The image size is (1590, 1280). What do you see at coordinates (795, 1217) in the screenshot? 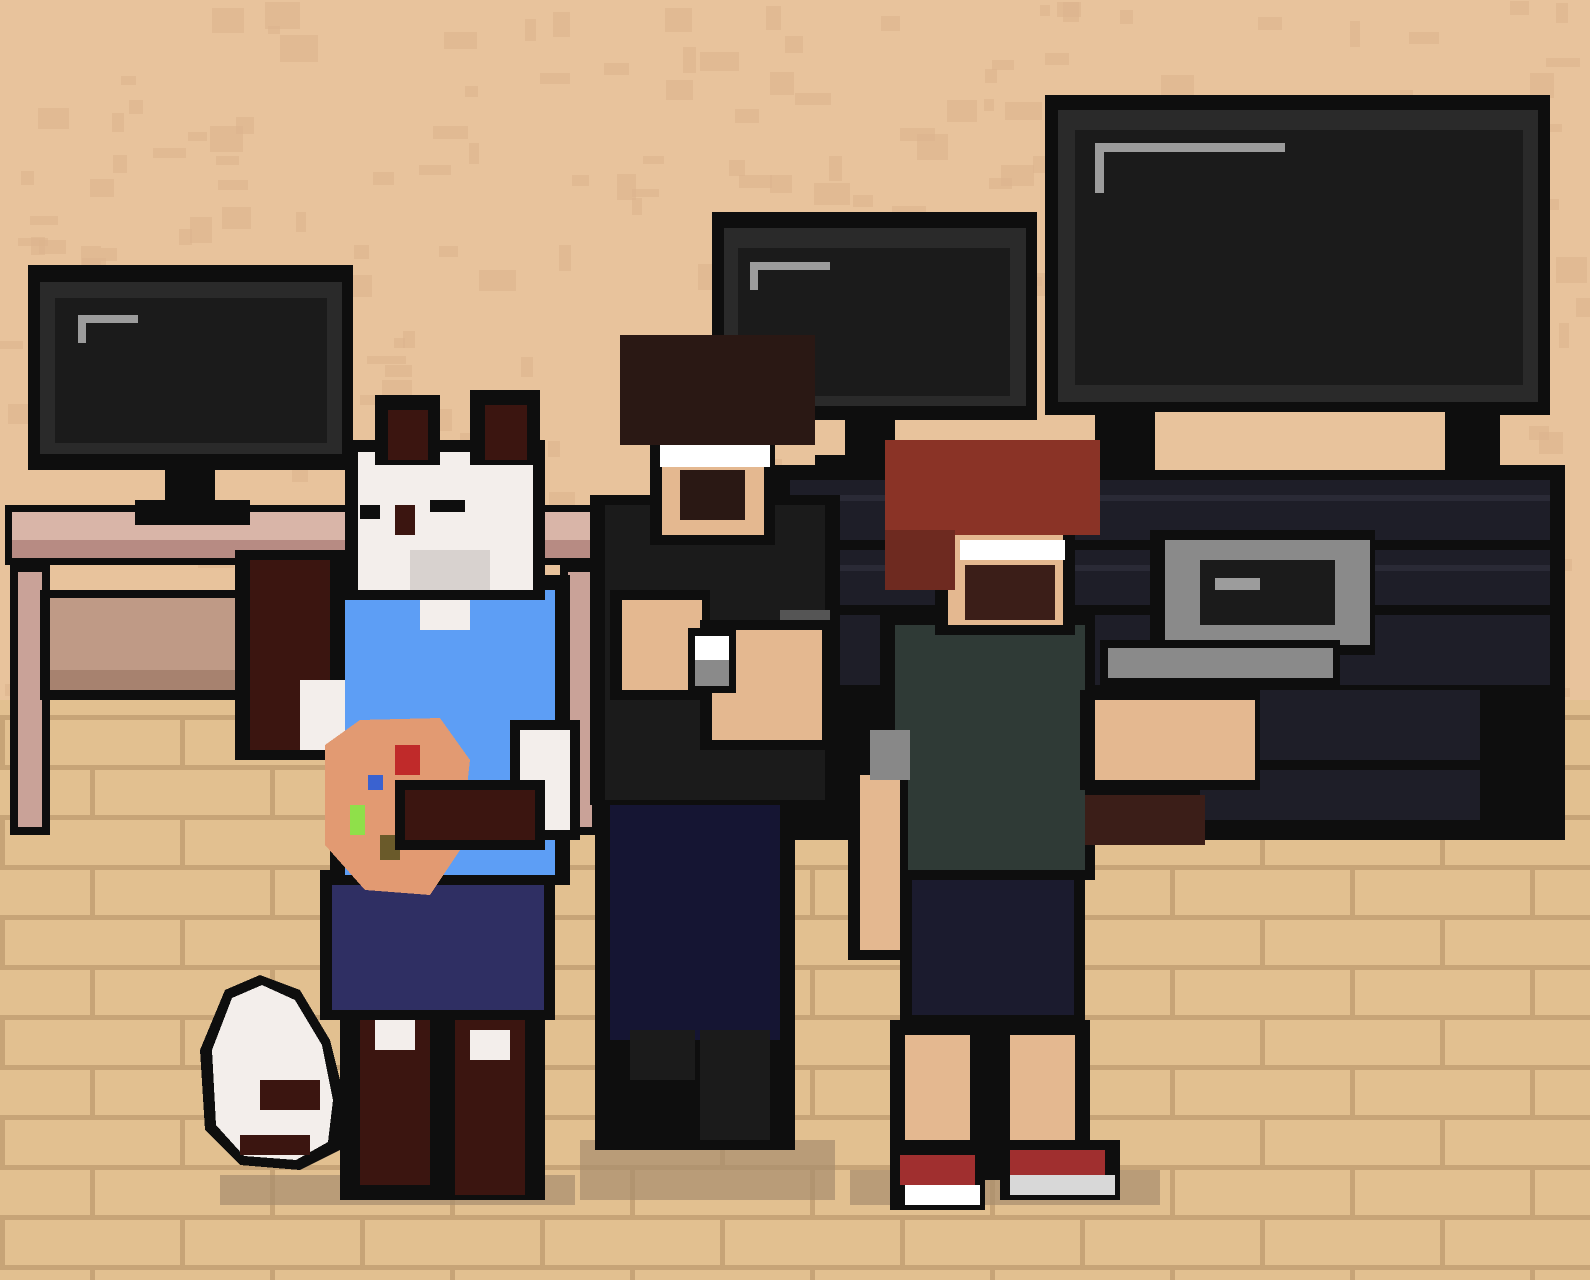
I see `floor-plank-line` at bounding box center [795, 1217].